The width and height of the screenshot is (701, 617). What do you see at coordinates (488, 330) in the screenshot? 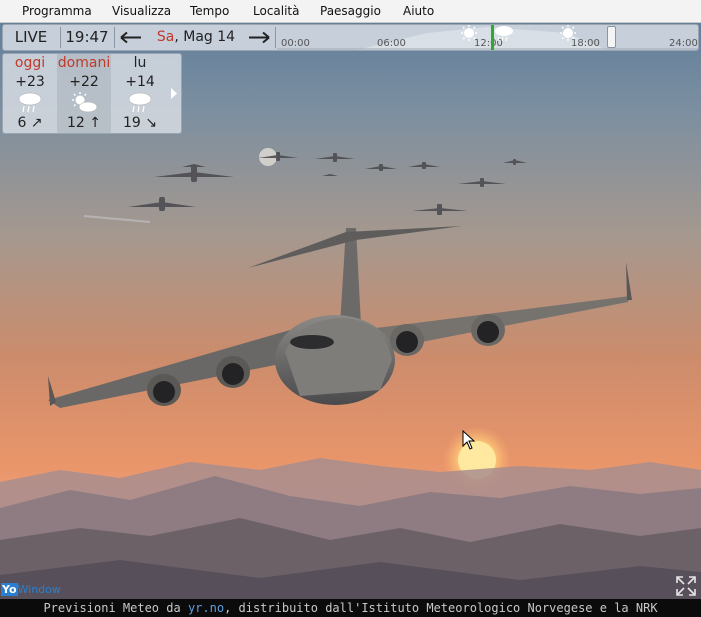
I see `engine-right-outer` at bounding box center [488, 330].